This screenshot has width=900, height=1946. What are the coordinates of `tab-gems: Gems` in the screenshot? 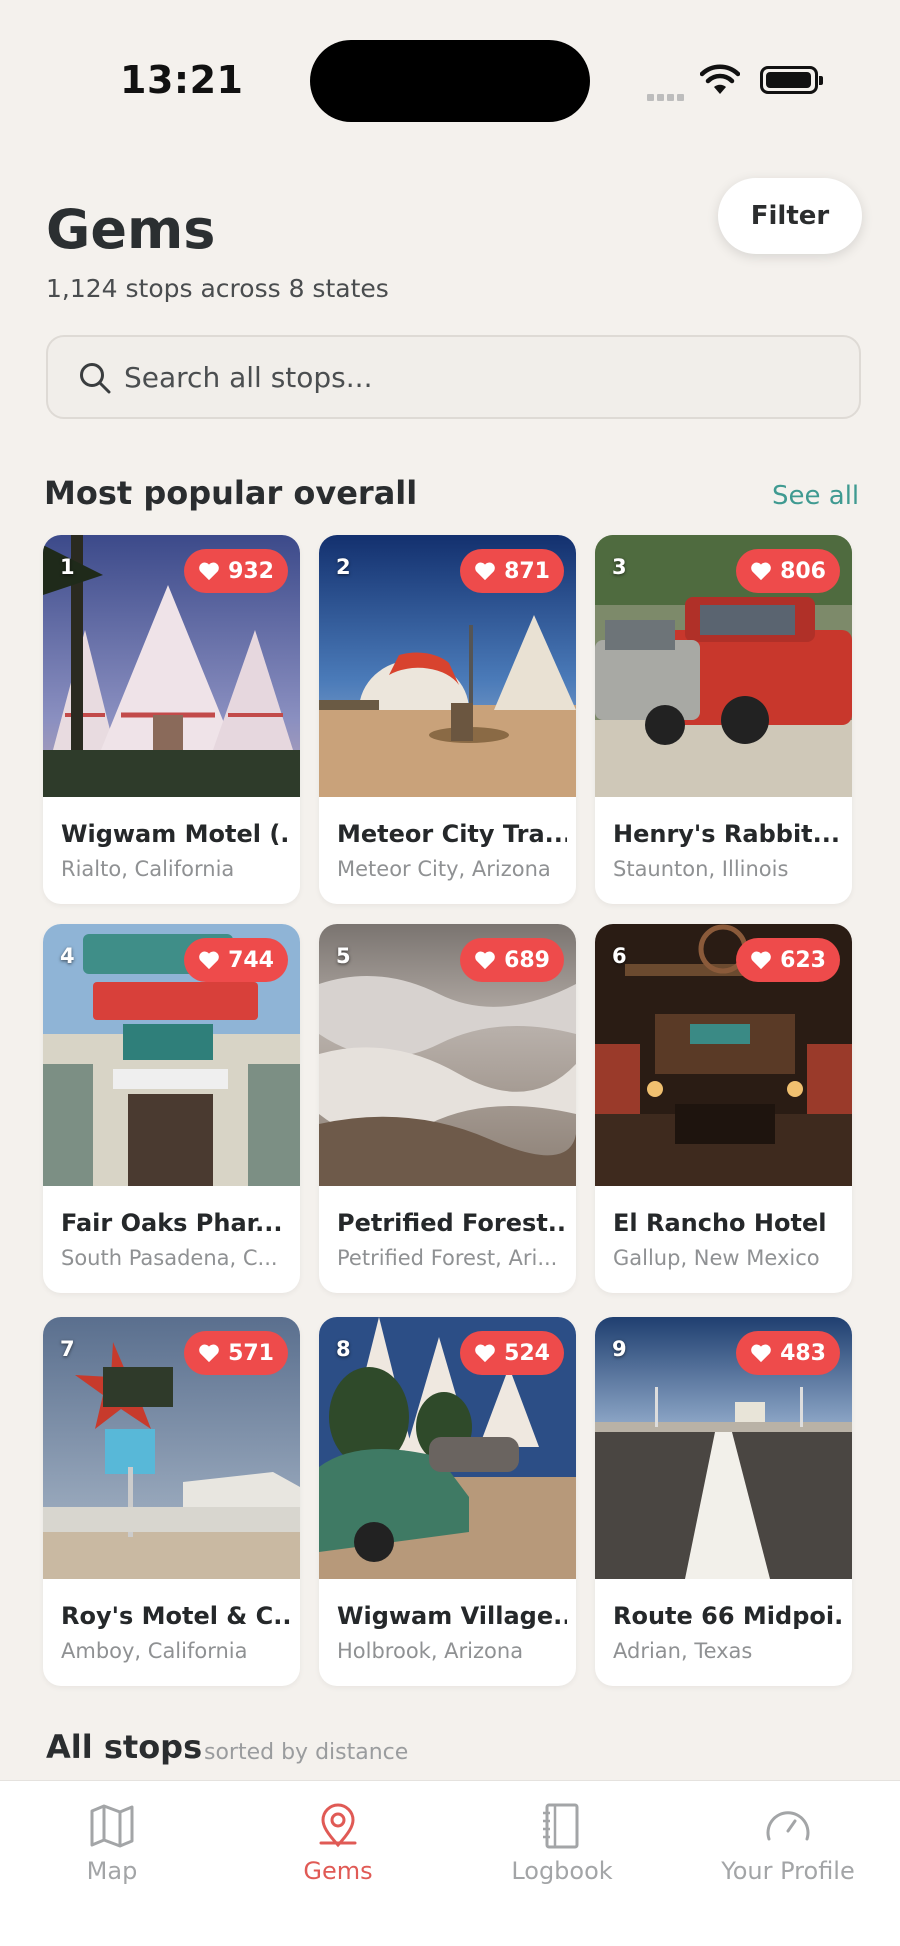 It's located at (338, 1843).